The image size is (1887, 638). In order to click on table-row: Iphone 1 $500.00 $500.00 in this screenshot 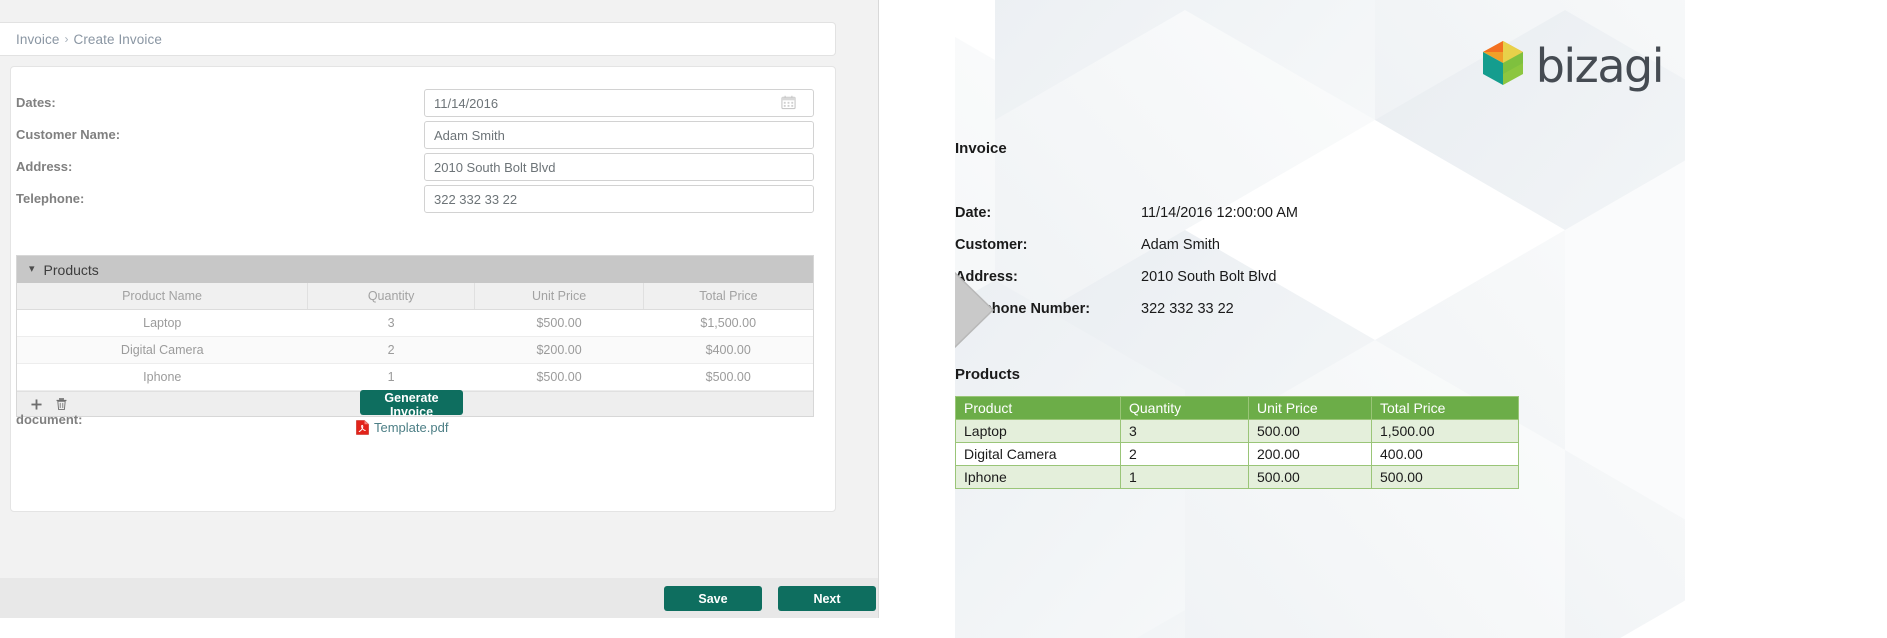, I will do `click(415, 377)`.